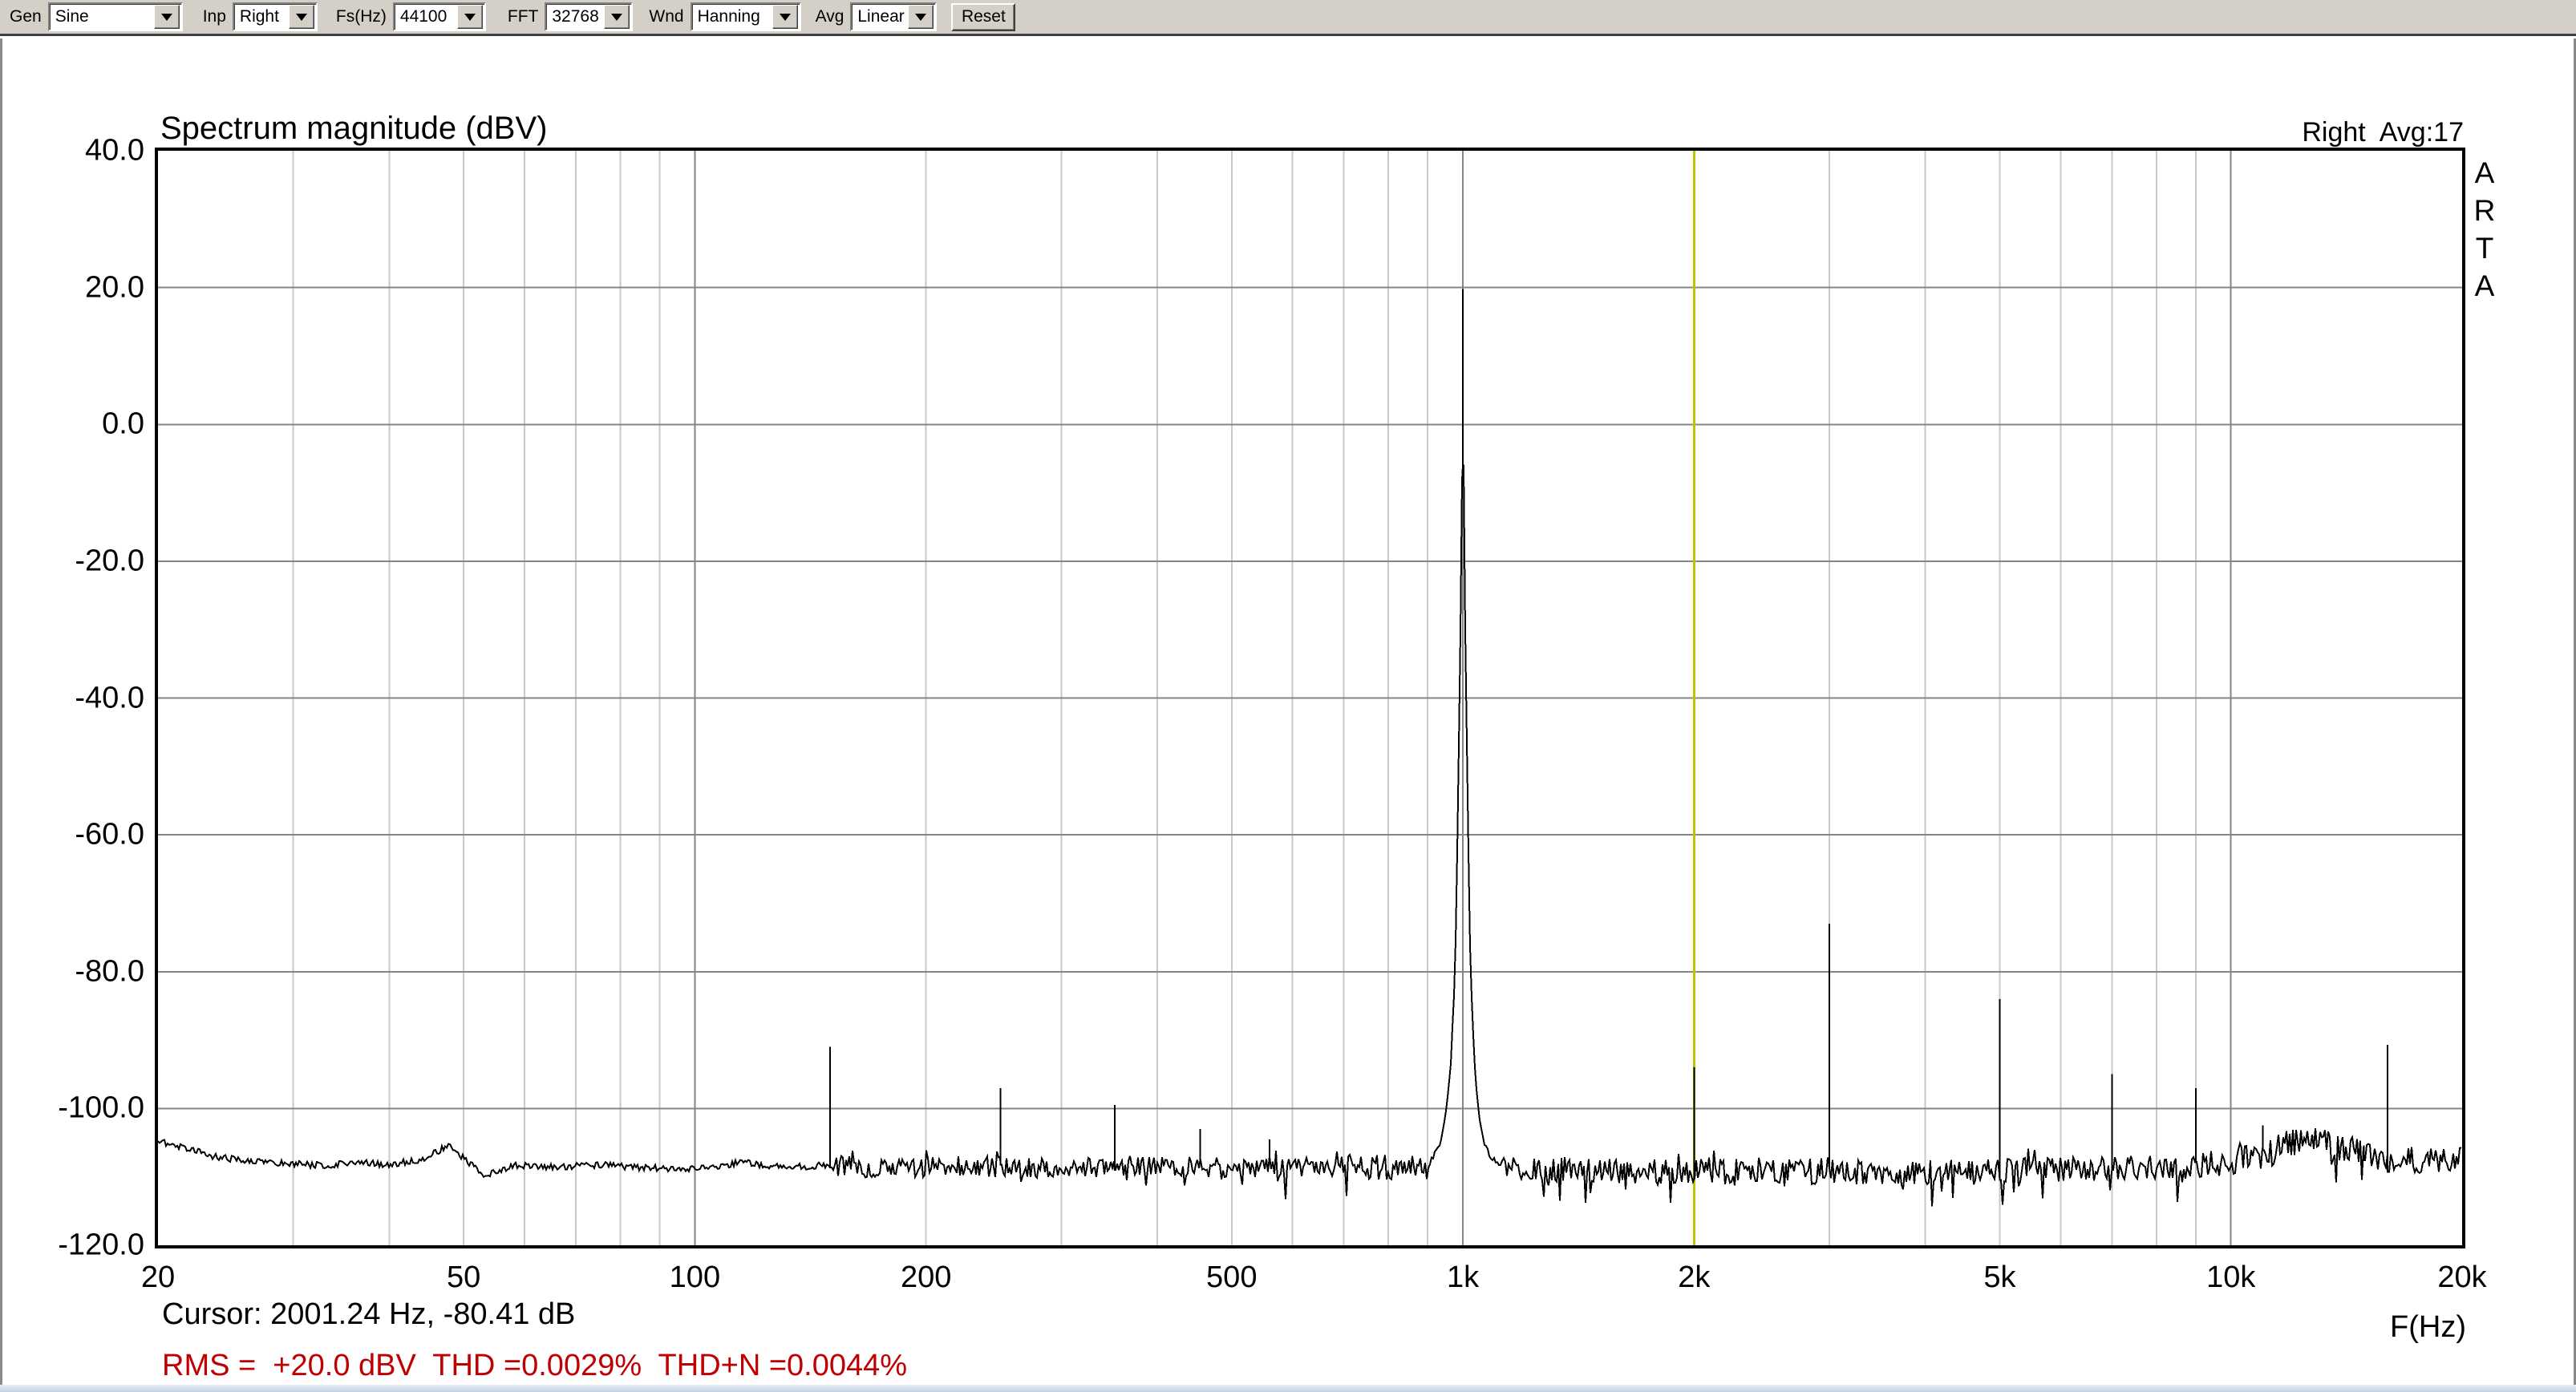  Describe the element at coordinates (523, 16) in the screenshot. I see `fft-label: FFT` at that location.